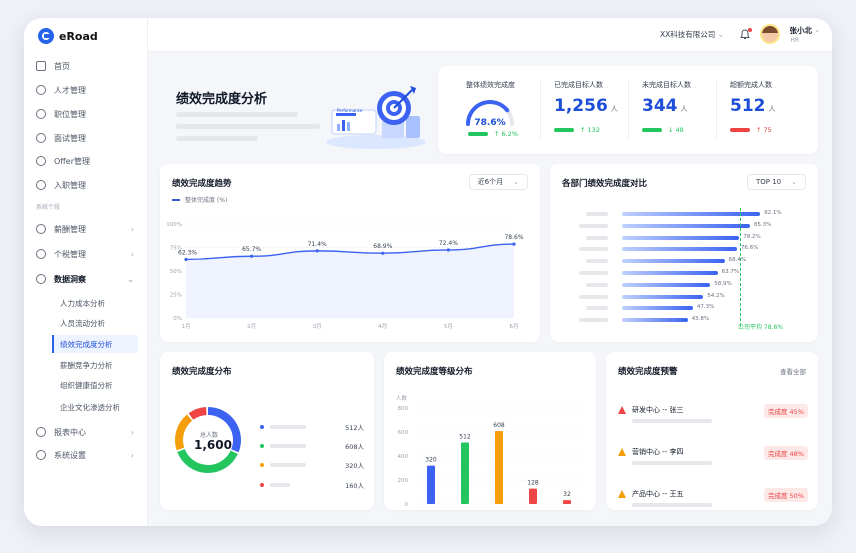  I want to click on card-title: 各部门绩效完成度对比, so click(605, 184).